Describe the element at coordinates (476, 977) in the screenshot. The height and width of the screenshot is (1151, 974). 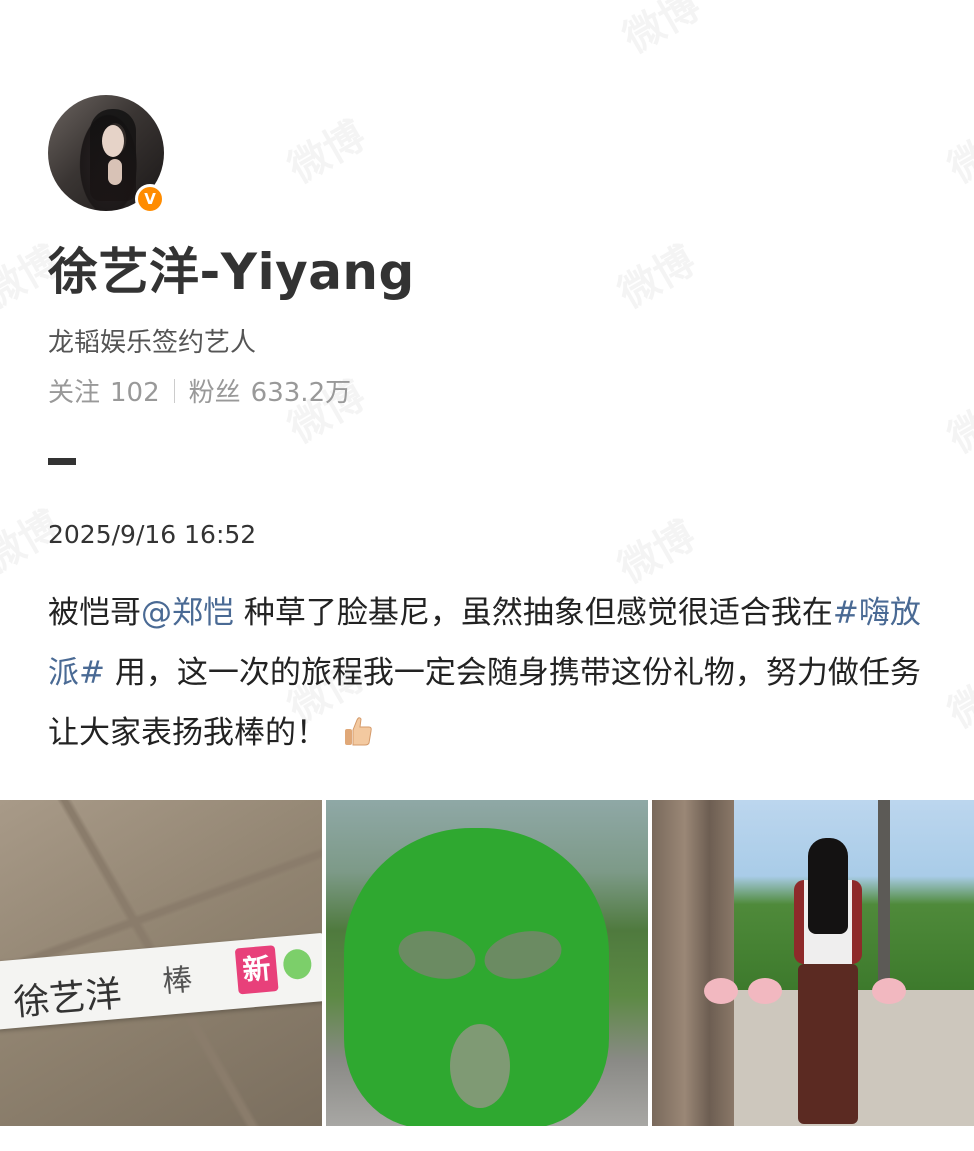
I see `balaclava` at that location.